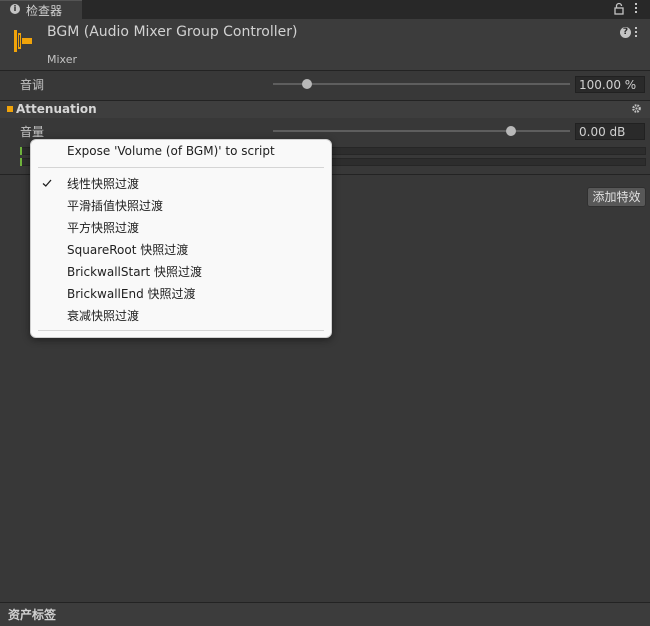 The width and height of the screenshot is (650, 626). What do you see at coordinates (307, 84) in the screenshot?
I see `pitch-slider-thumb` at bounding box center [307, 84].